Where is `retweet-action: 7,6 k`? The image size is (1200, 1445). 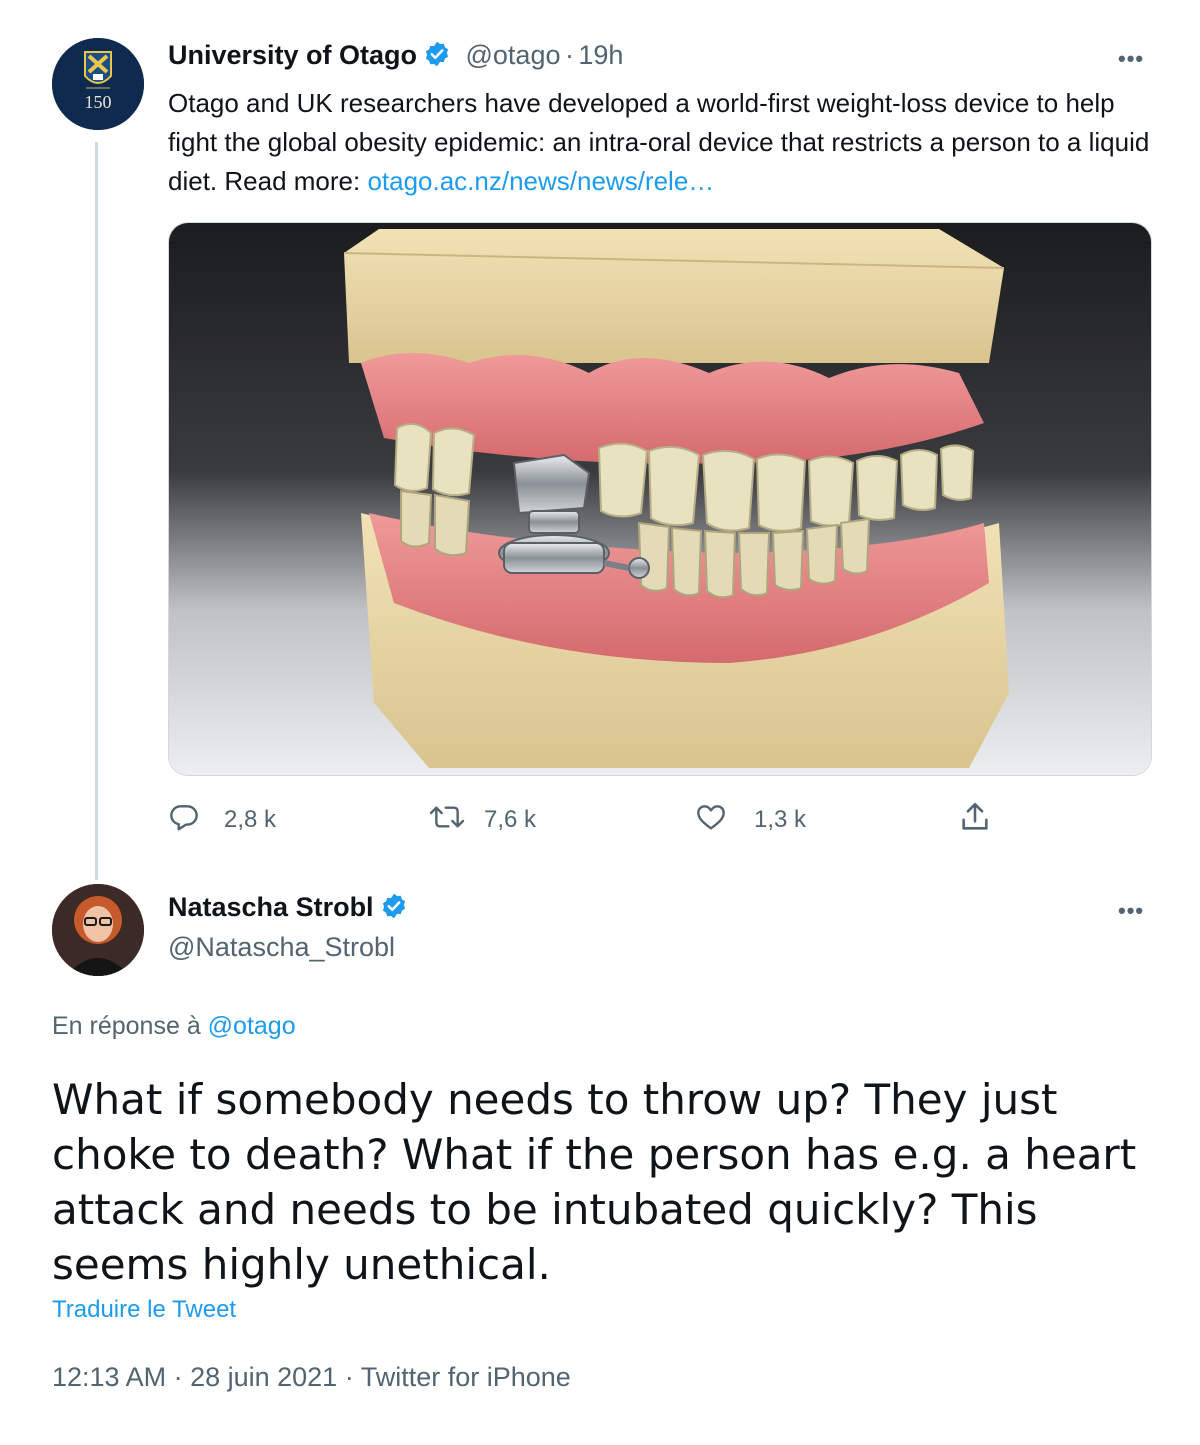
retweet-action: 7,6 k is located at coordinates (482, 820).